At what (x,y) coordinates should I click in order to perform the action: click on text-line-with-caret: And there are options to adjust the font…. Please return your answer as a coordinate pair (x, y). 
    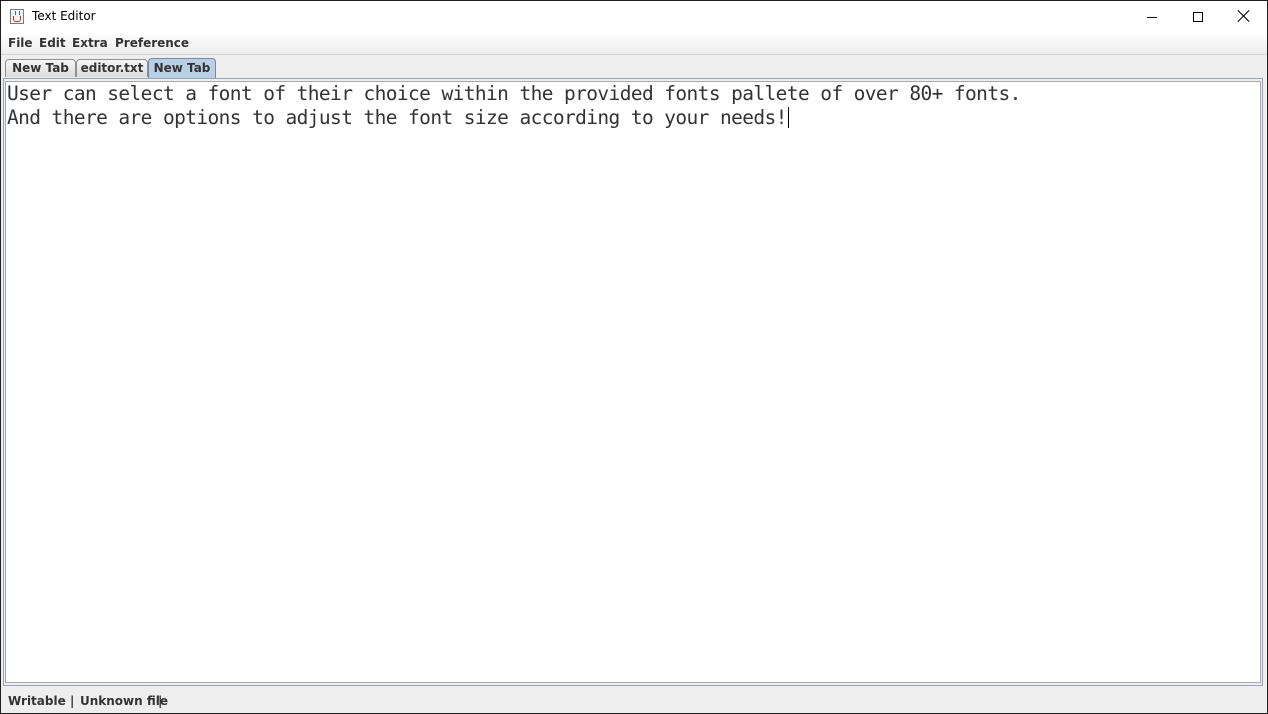
    Looking at the image, I should click on (633, 118).